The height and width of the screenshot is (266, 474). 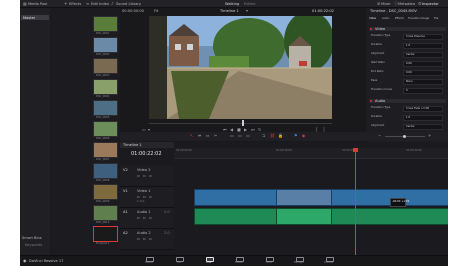 I want to click on viewer-zoom: Fit, so click(x=156, y=11).